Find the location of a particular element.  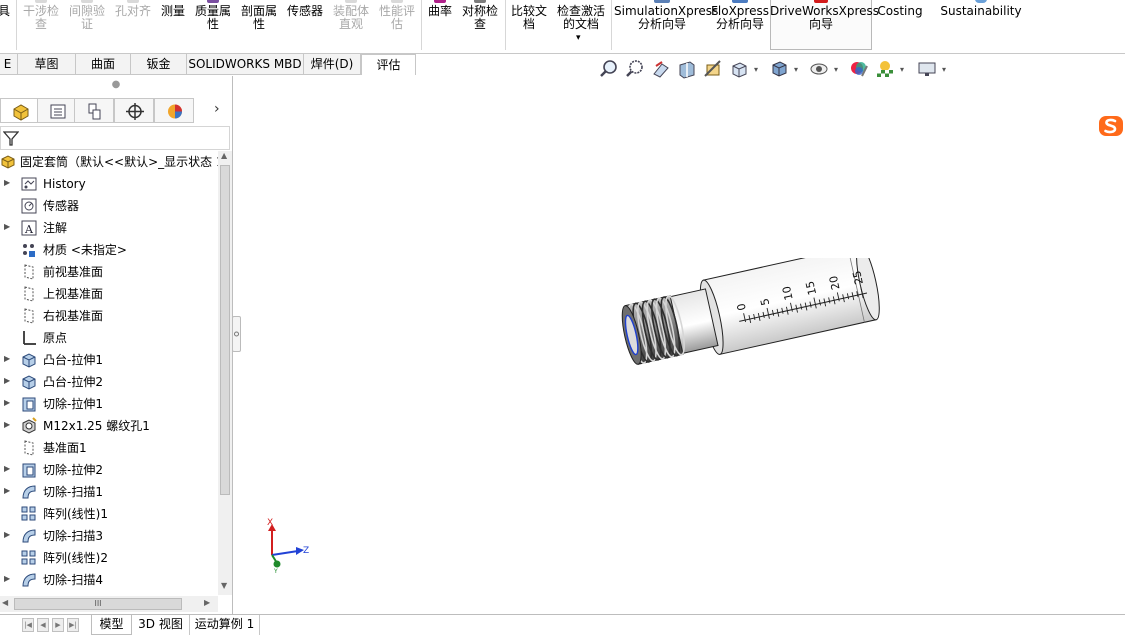

tree-item: 前视基准面 is located at coordinates (109, 272).